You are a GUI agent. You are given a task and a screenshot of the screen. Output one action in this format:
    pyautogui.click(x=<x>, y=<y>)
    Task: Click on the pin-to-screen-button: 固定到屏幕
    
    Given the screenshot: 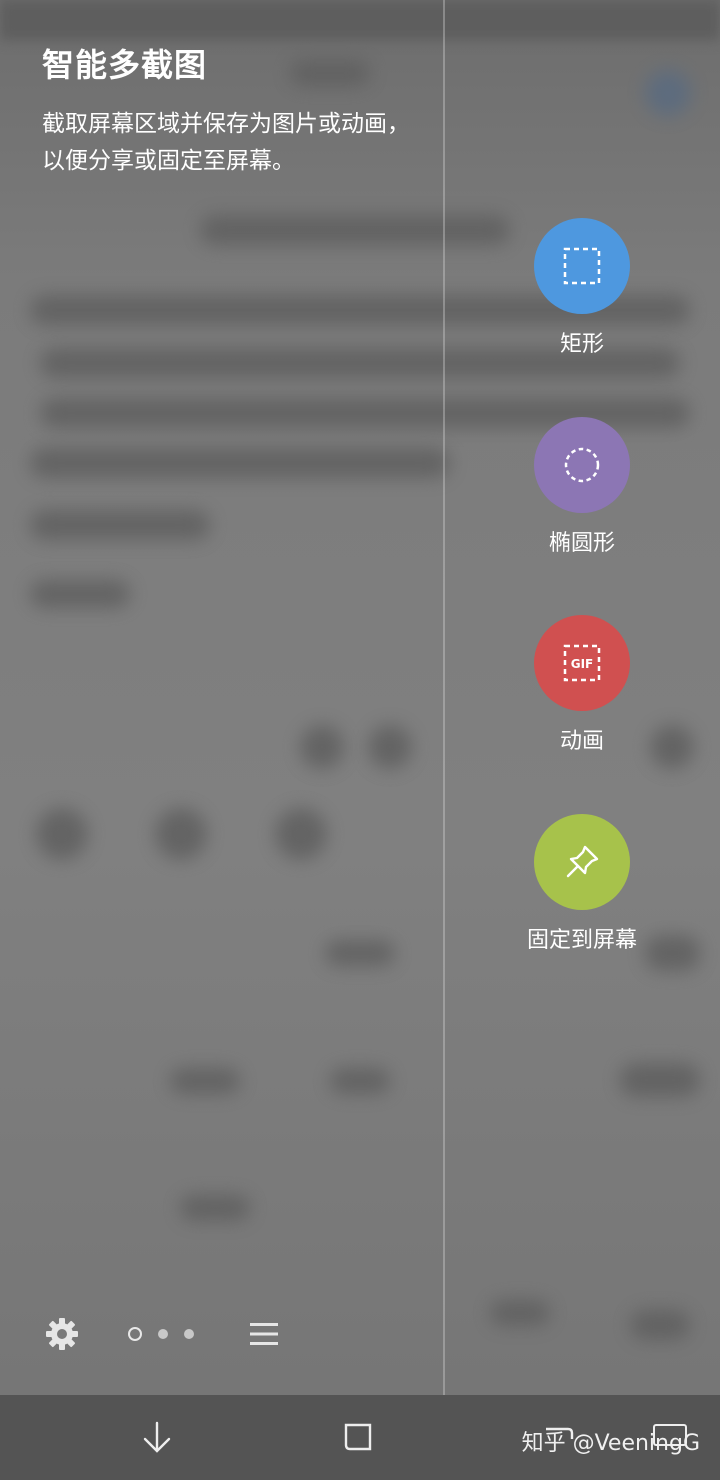 What is the action you would take?
    pyautogui.click(x=582, y=884)
    